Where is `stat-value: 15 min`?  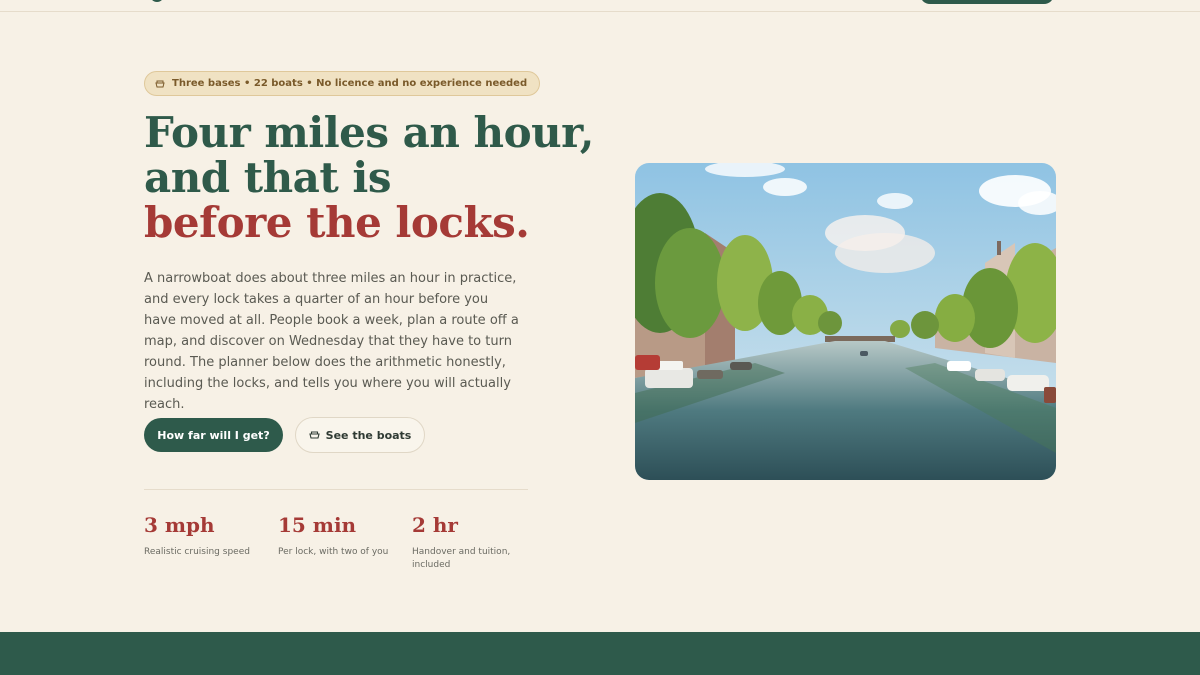 stat-value: 15 min is located at coordinates (317, 525).